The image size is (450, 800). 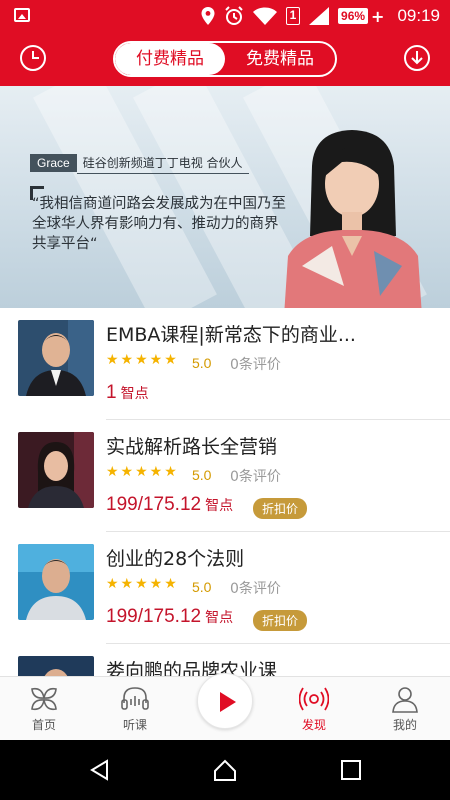 I want to click on tab-profile: 我的, so click(x=405, y=709).